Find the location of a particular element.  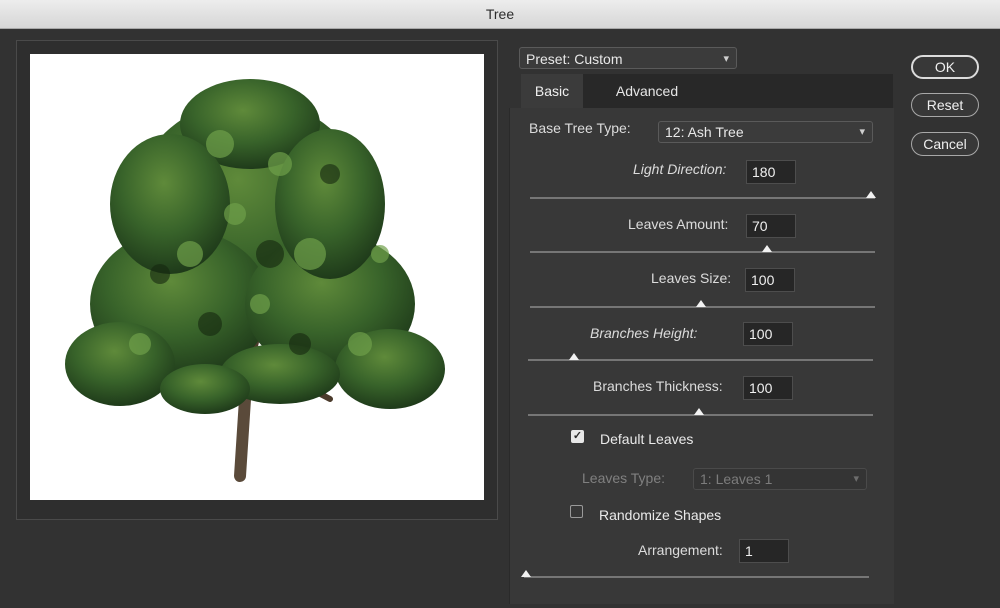

light-direction-field: 180 is located at coordinates (771, 172).